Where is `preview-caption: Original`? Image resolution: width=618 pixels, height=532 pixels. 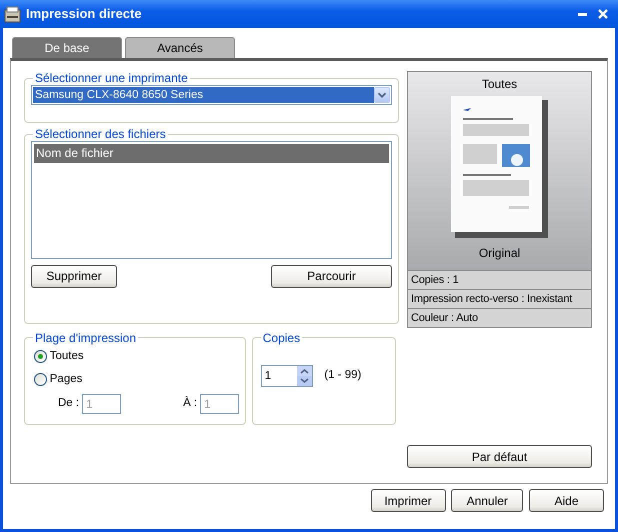
preview-caption: Original is located at coordinates (499, 253).